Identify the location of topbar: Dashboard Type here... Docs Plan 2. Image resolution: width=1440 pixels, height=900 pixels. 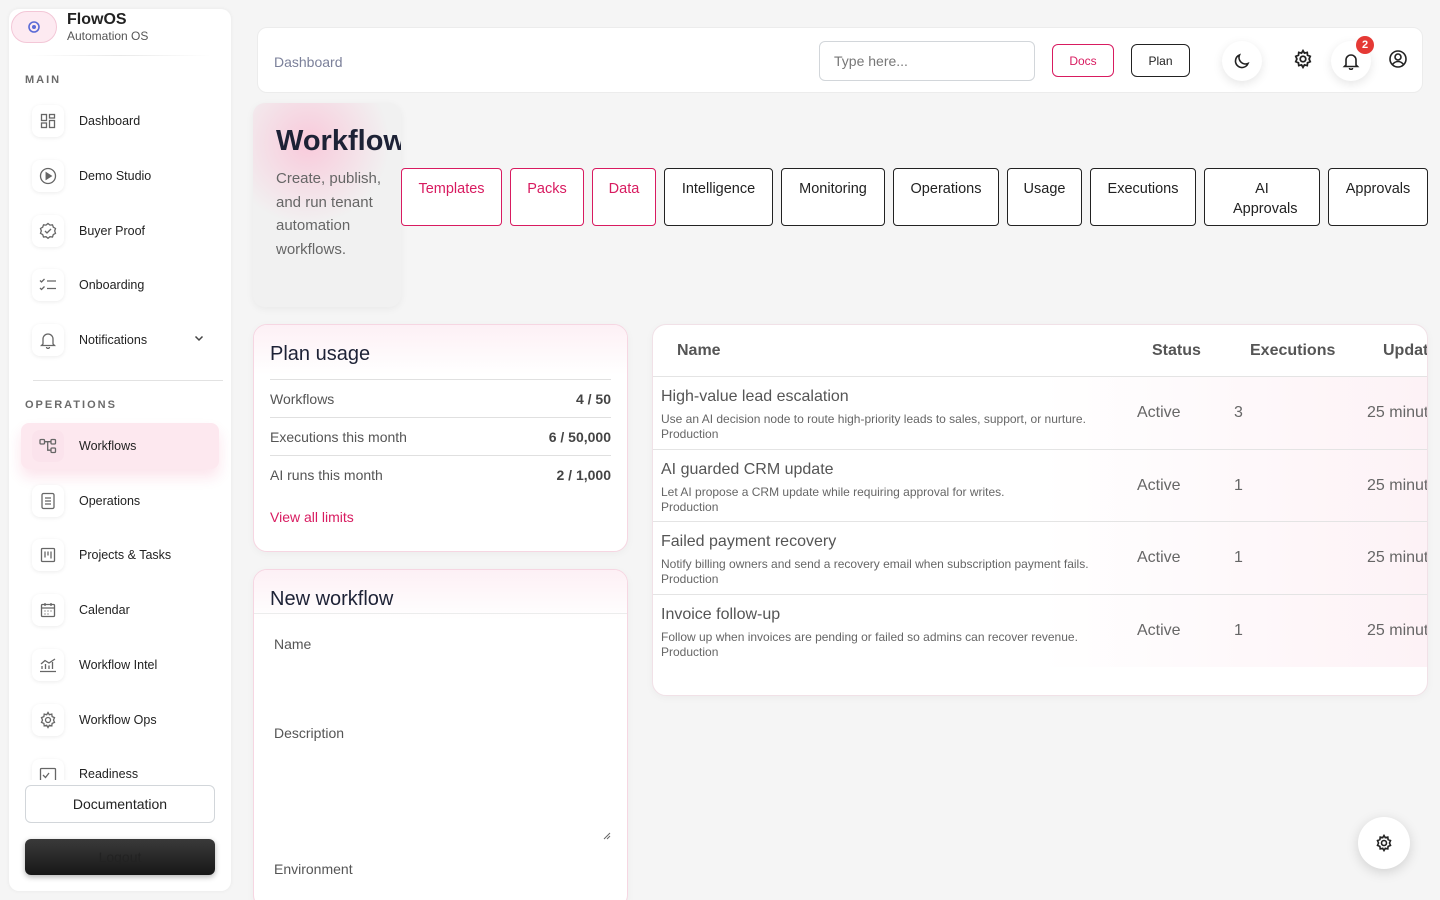
(840, 60).